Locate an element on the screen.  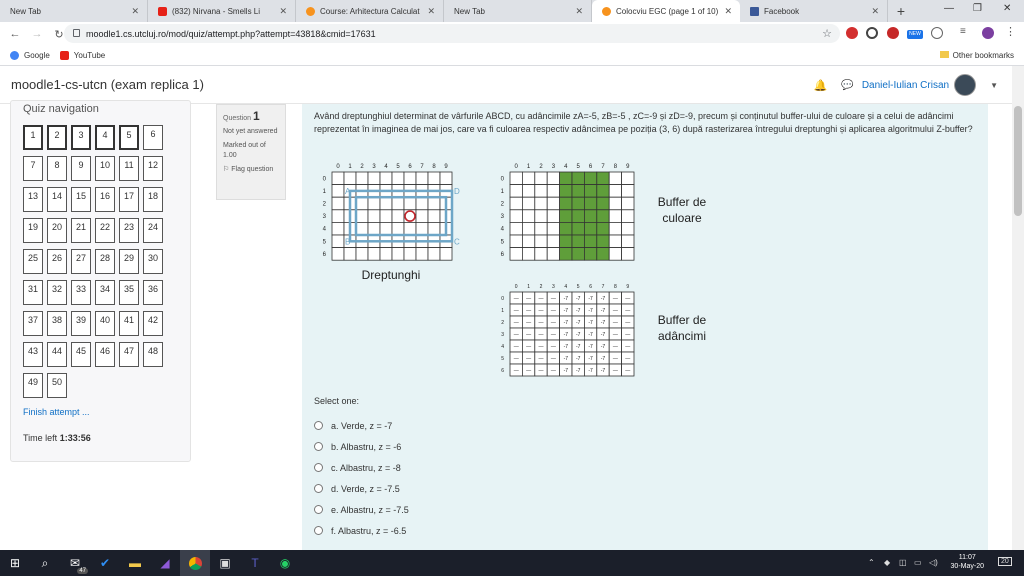
question-nav-button: 27 is located at coordinates (81, 261).